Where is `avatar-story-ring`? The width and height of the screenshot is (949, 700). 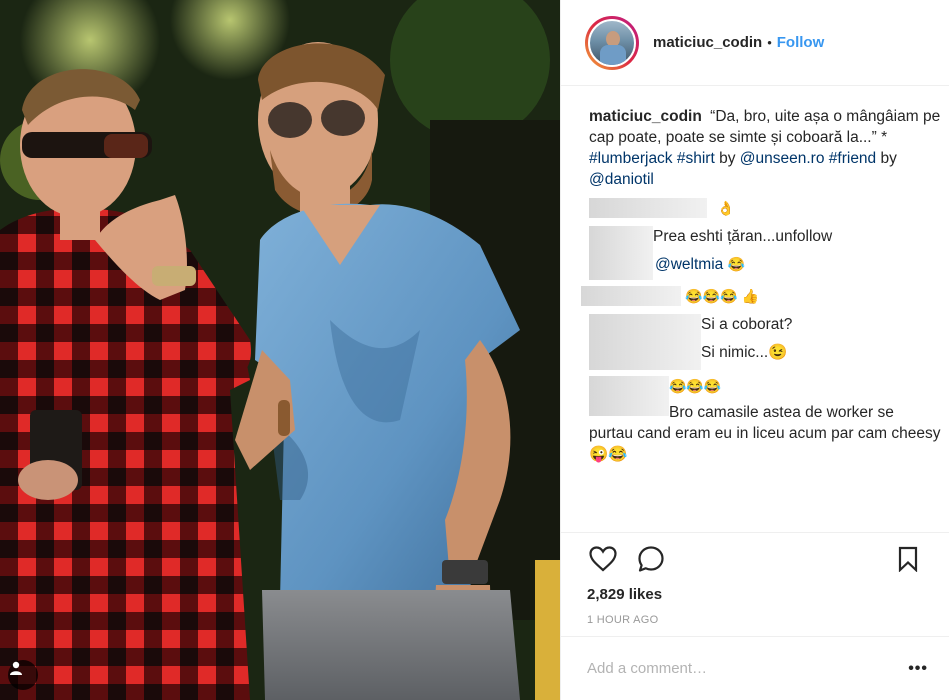
avatar-story-ring is located at coordinates (612, 42).